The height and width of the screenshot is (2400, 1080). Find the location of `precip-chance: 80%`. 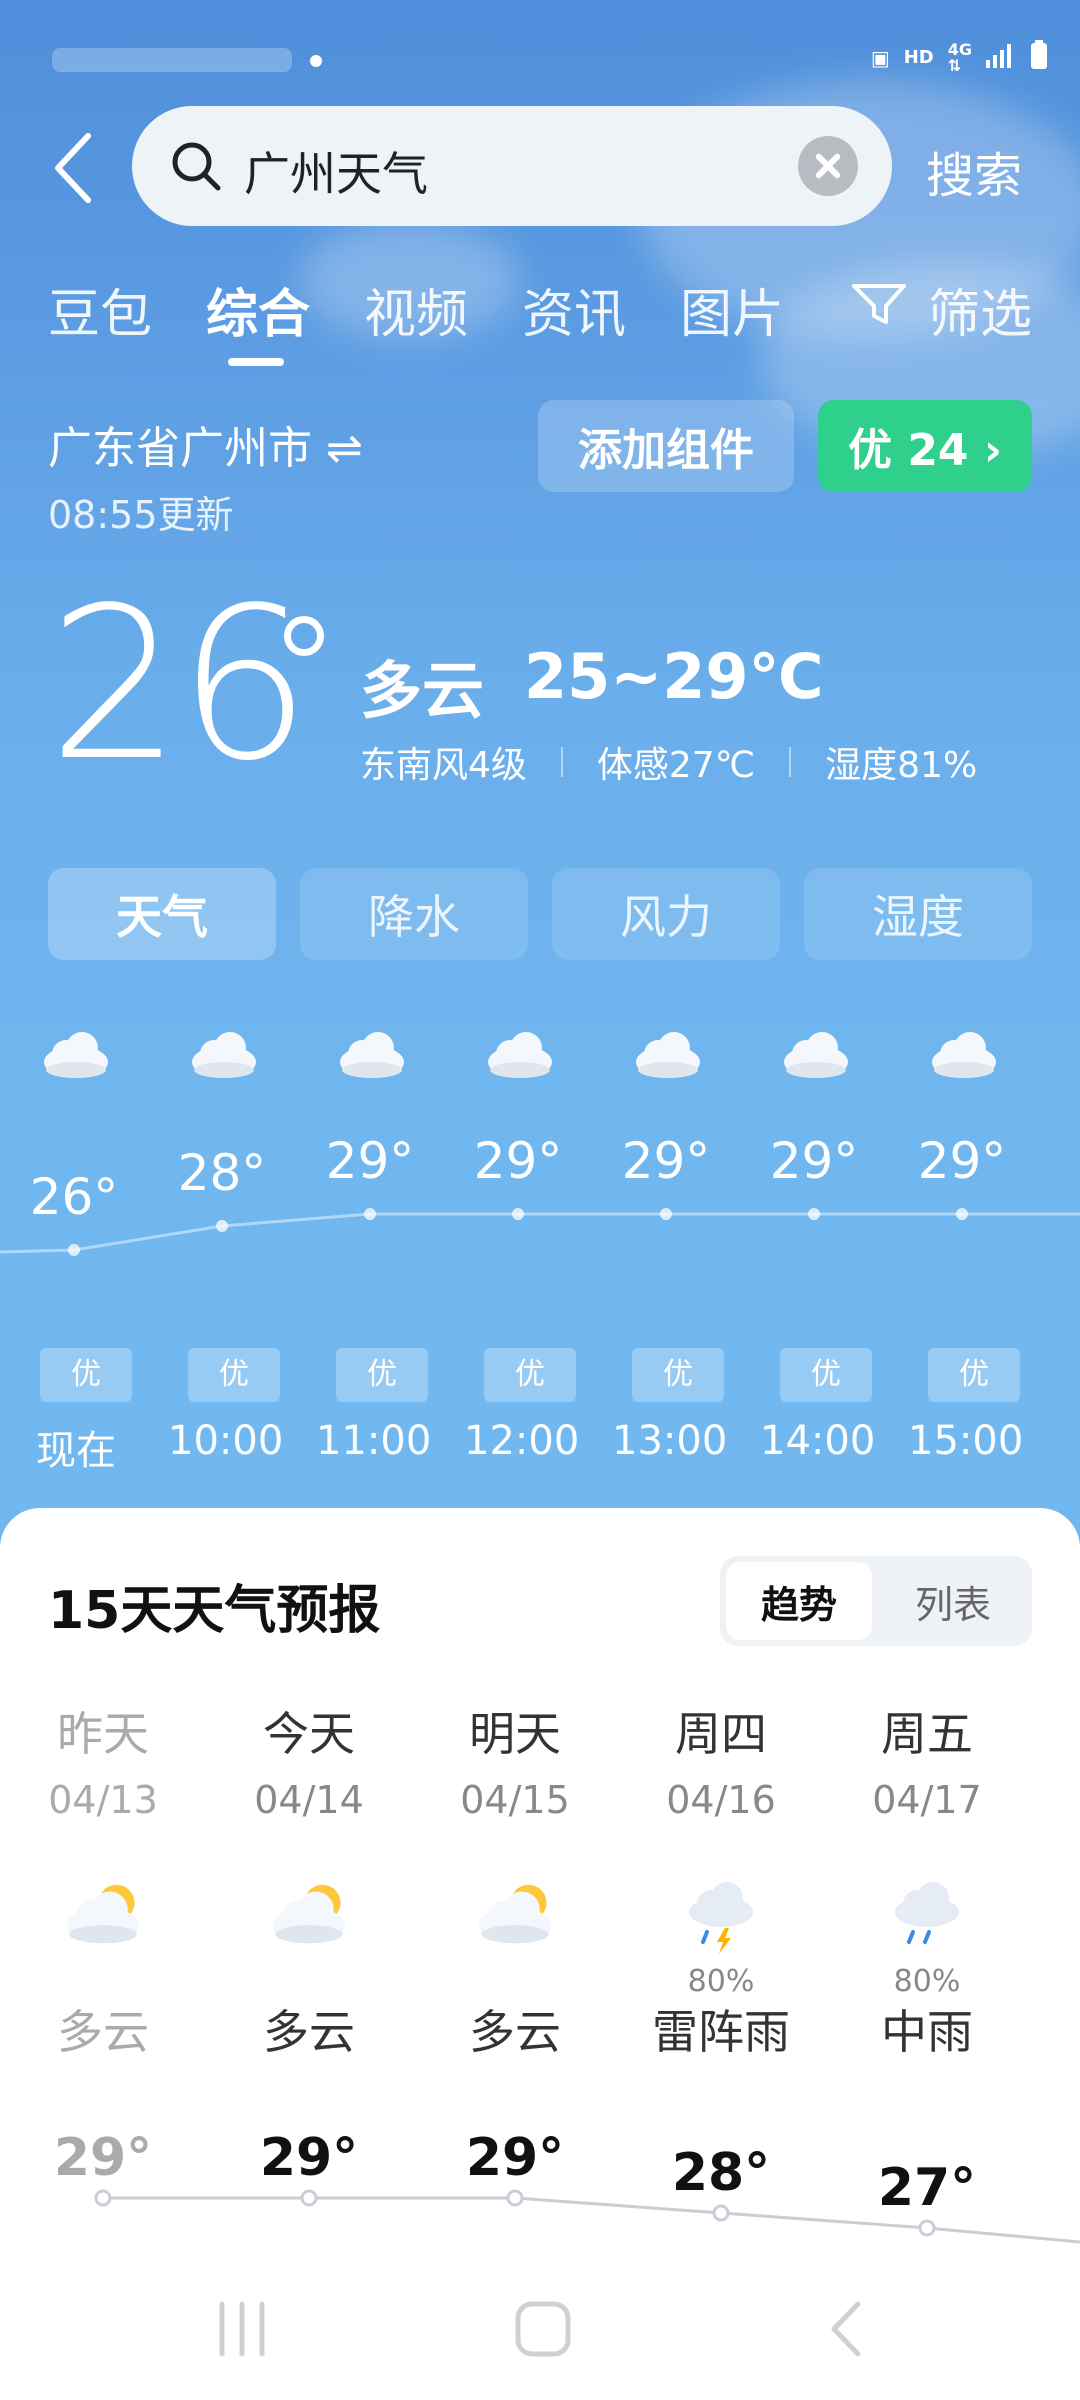

precip-chance: 80% is located at coordinates (721, 1981).